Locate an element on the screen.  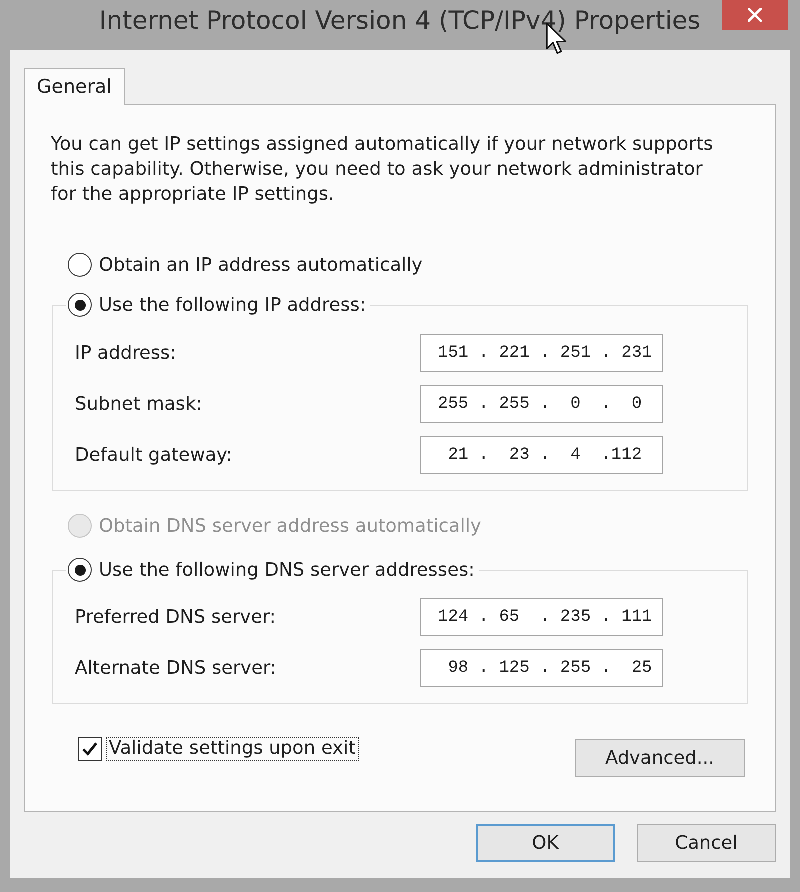
description-text: You can get IP settings assigned automatically if your network supports this capability. Otherwise, you need to ask your network administrator for the appropriate IP settings. is located at coordinates (382, 170).